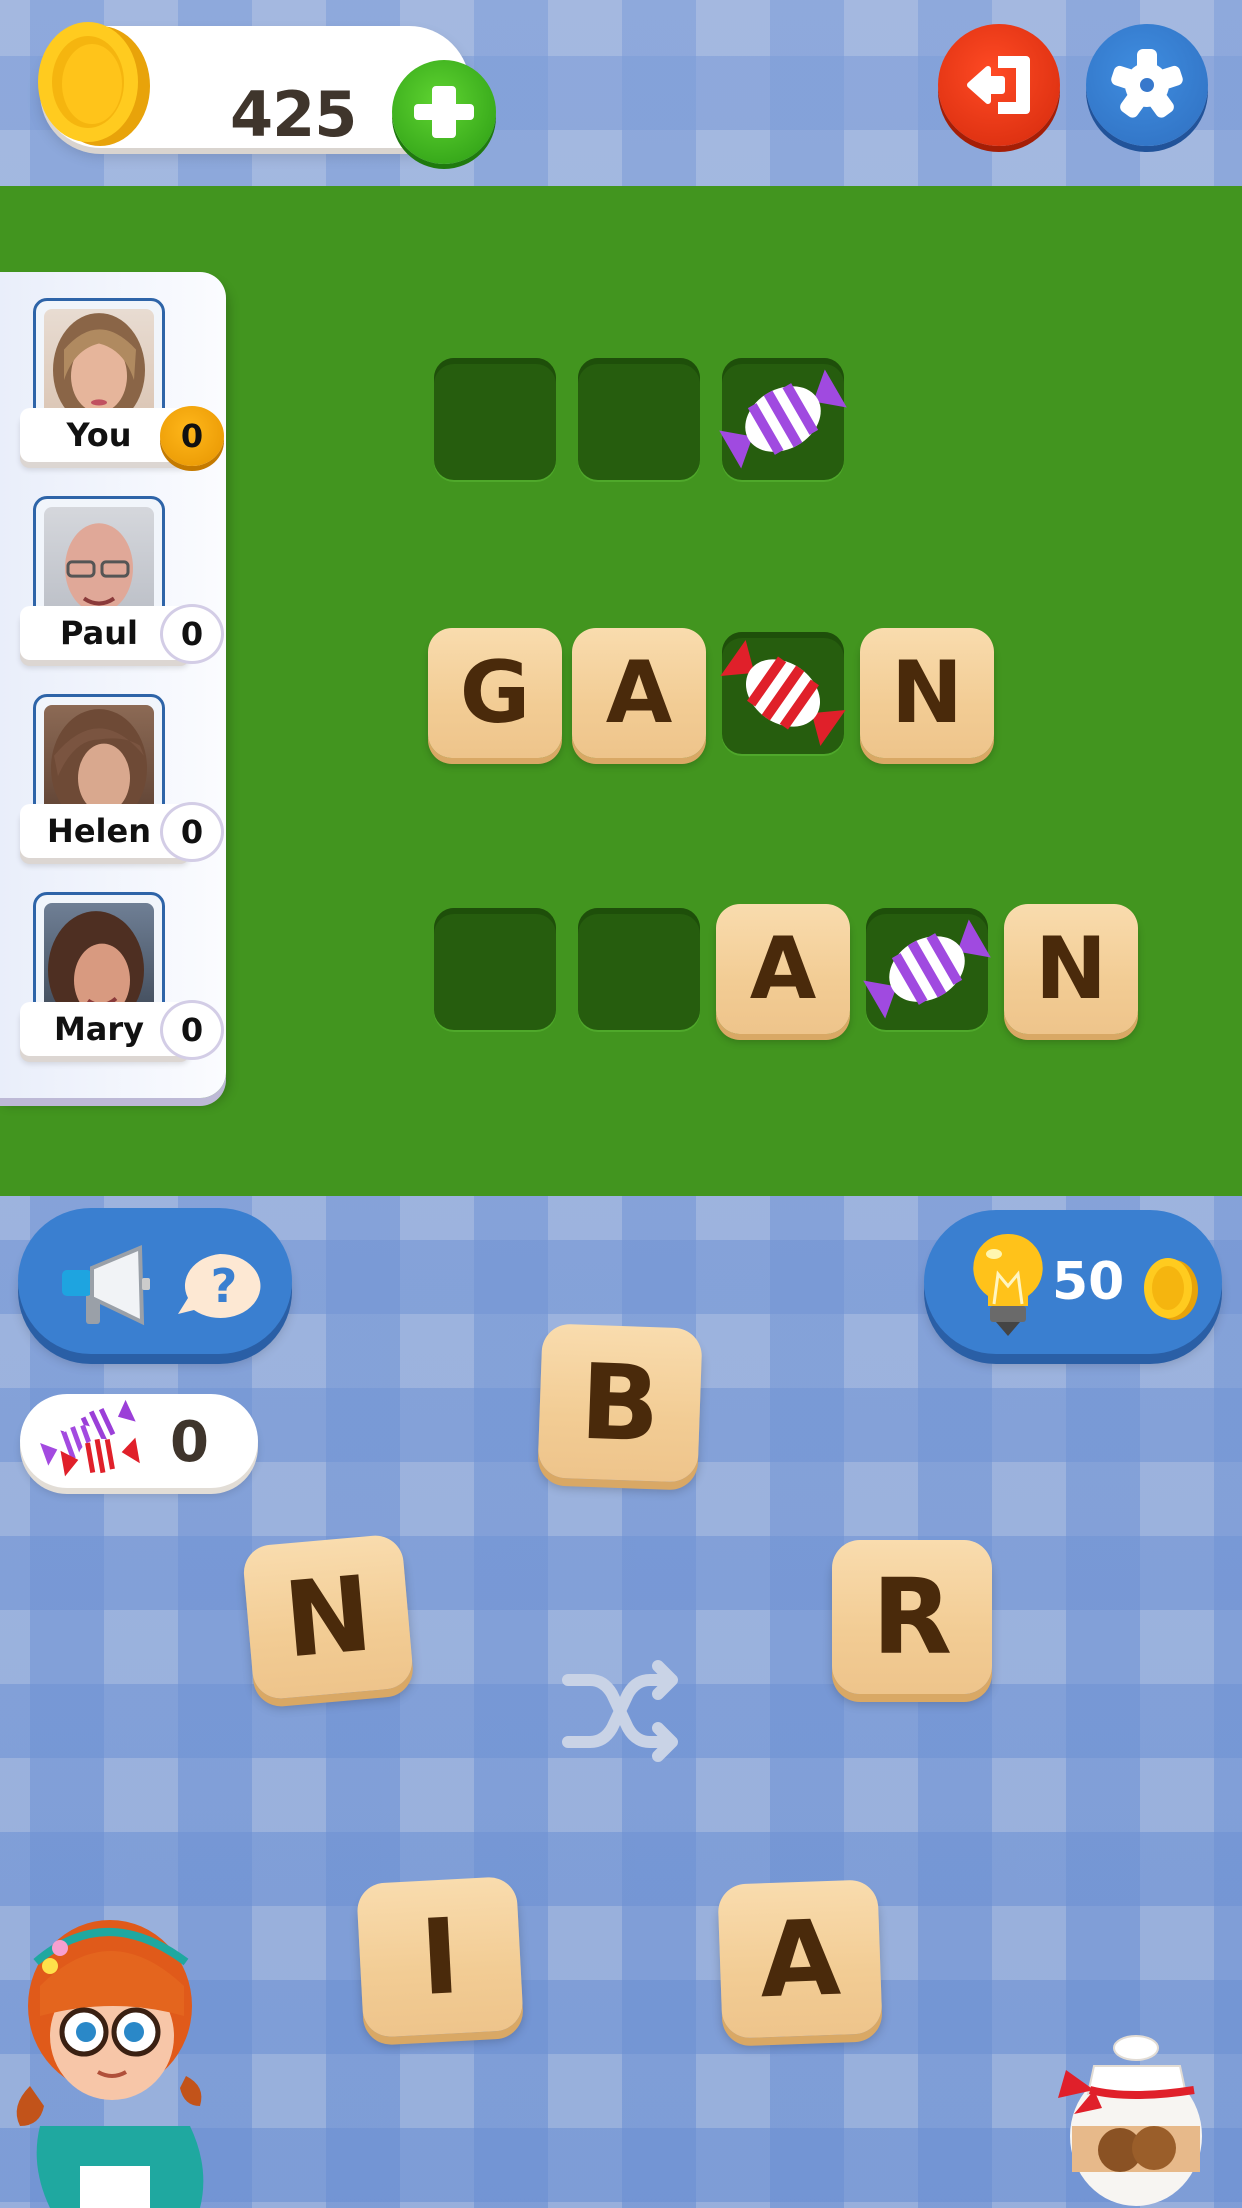 This screenshot has width=1242, height=2208. I want to click on gear-icon, so click(1147, 83).